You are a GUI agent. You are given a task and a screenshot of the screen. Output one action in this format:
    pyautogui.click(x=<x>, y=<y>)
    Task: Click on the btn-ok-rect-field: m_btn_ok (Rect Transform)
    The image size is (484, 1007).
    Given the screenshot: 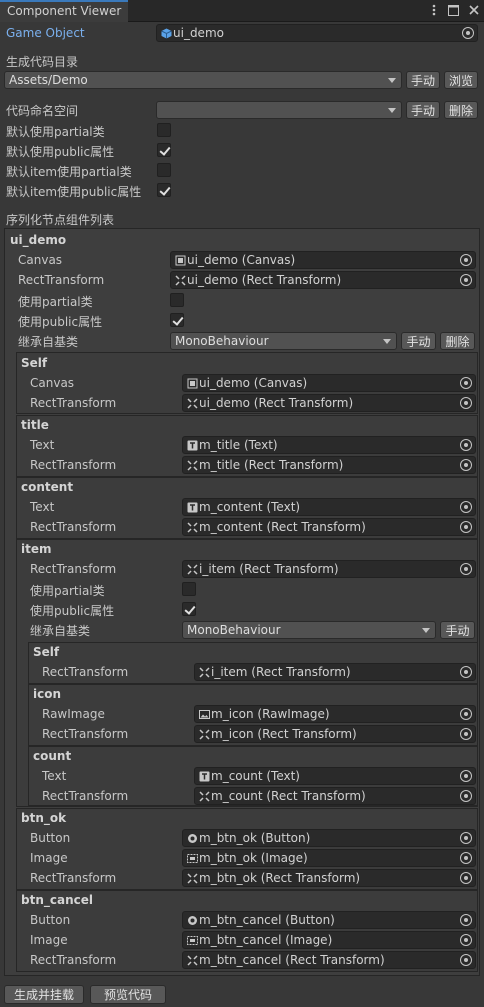 What is the action you would take?
    pyautogui.click(x=329, y=878)
    